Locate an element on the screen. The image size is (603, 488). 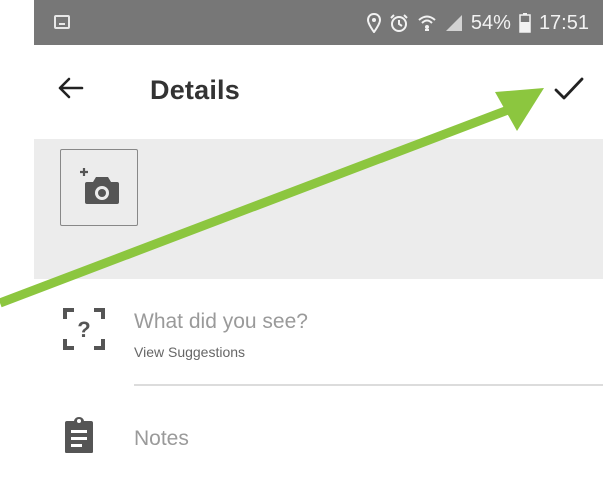
add-photo-button is located at coordinates (99, 187).